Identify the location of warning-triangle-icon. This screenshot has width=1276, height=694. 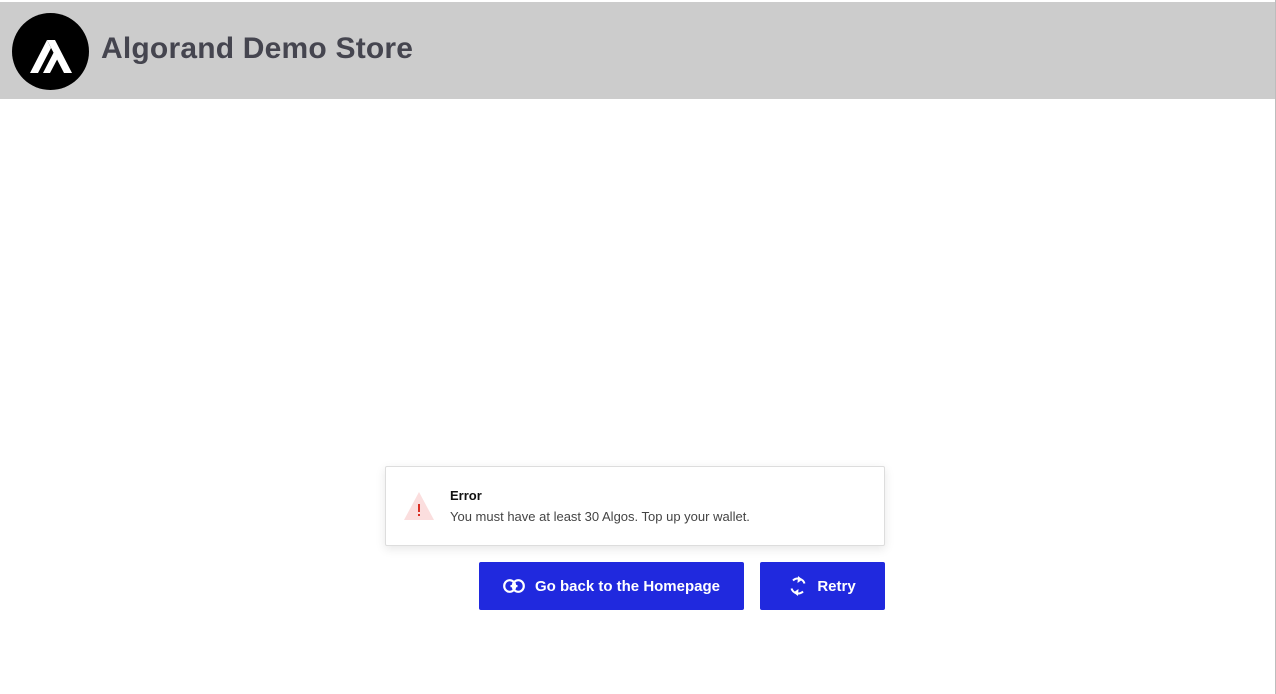
(419, 506).